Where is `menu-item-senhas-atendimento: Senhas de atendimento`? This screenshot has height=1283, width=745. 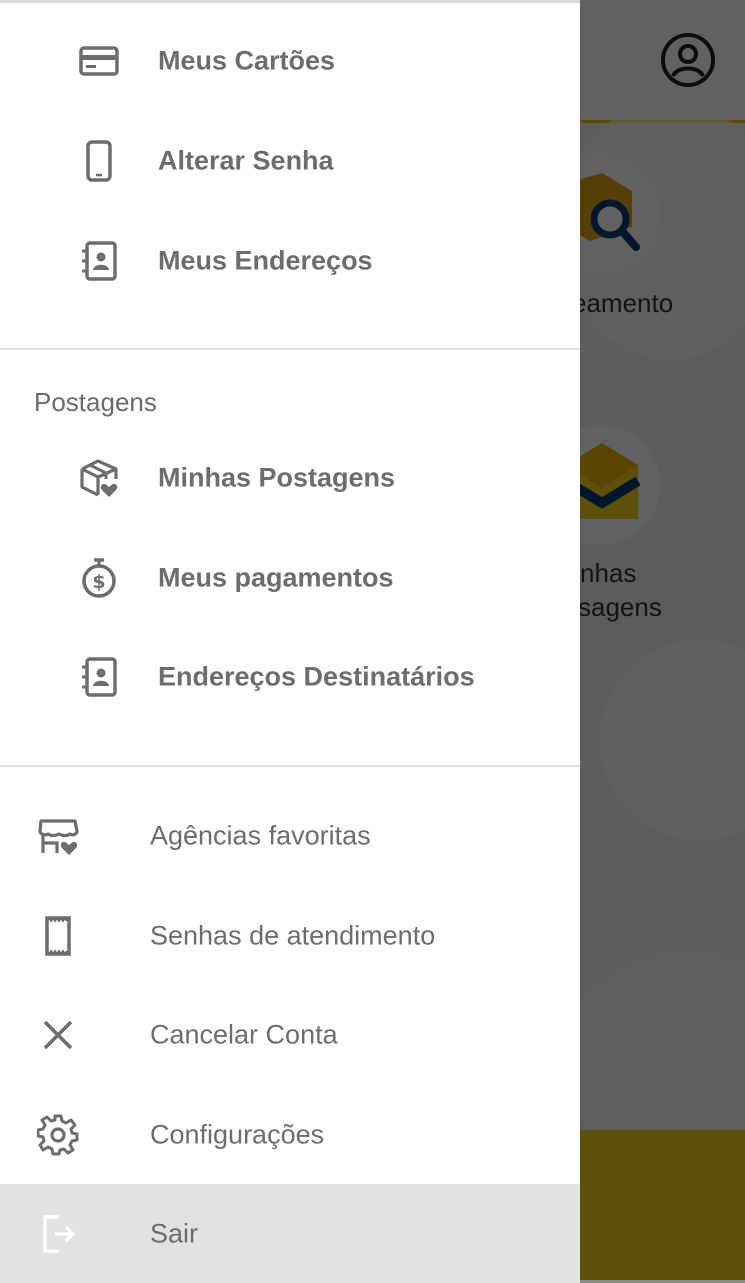
menu-item-senhas-atendimento: Senhas de atendimento is located at coordinates (290, 935).